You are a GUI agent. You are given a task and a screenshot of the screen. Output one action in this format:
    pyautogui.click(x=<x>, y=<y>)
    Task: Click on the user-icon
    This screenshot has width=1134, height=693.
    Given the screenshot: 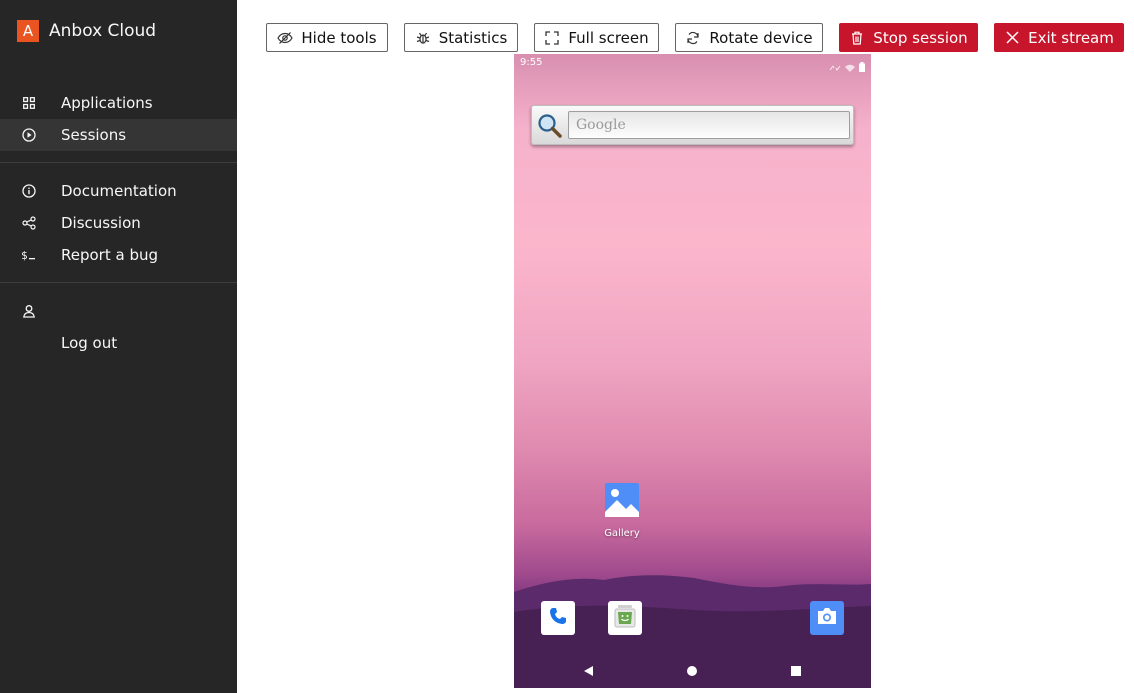 What is the action you would take?
    pyautogui.click(x=29, y=311)
    